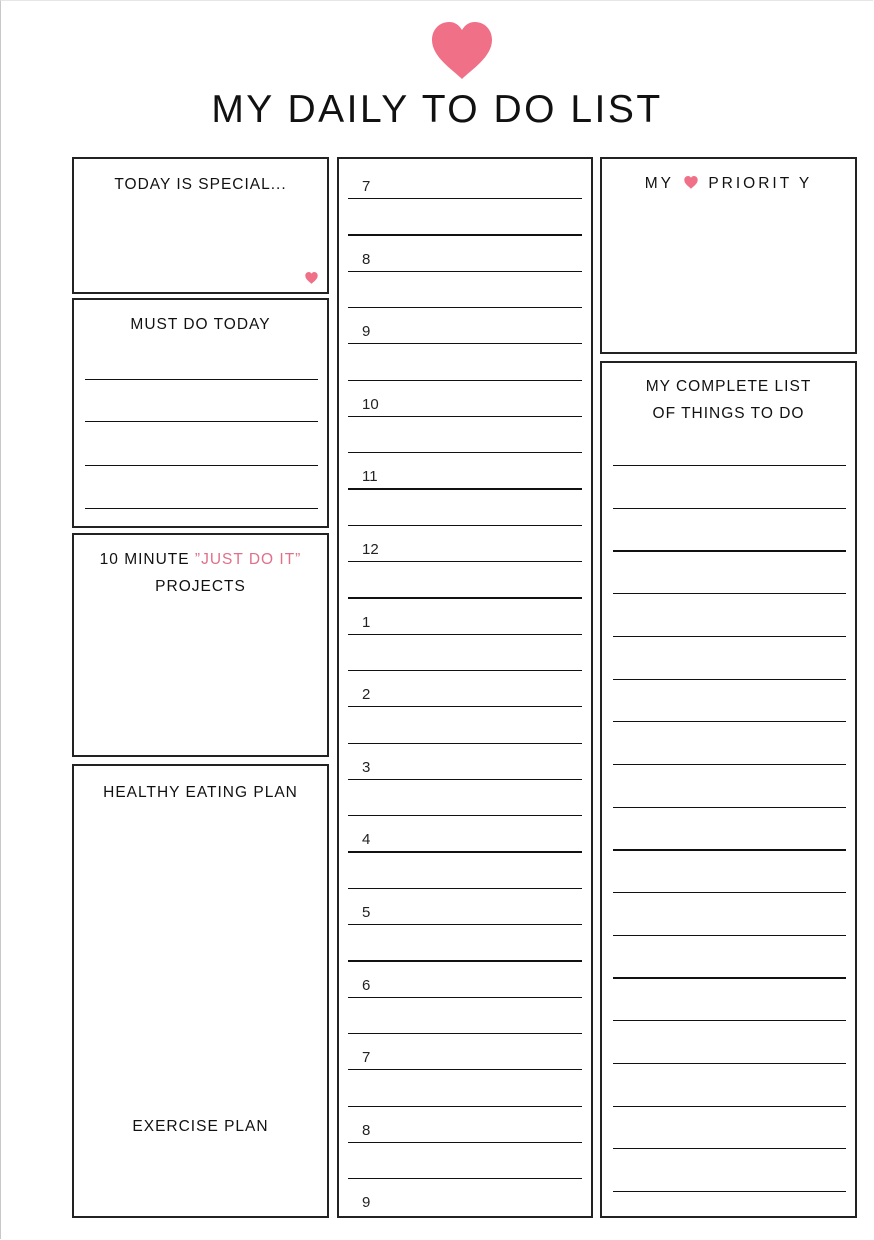 The width and height of the screenshot is (874, 1240). I want to click on priority-title-before: MY, so click(659, 183).